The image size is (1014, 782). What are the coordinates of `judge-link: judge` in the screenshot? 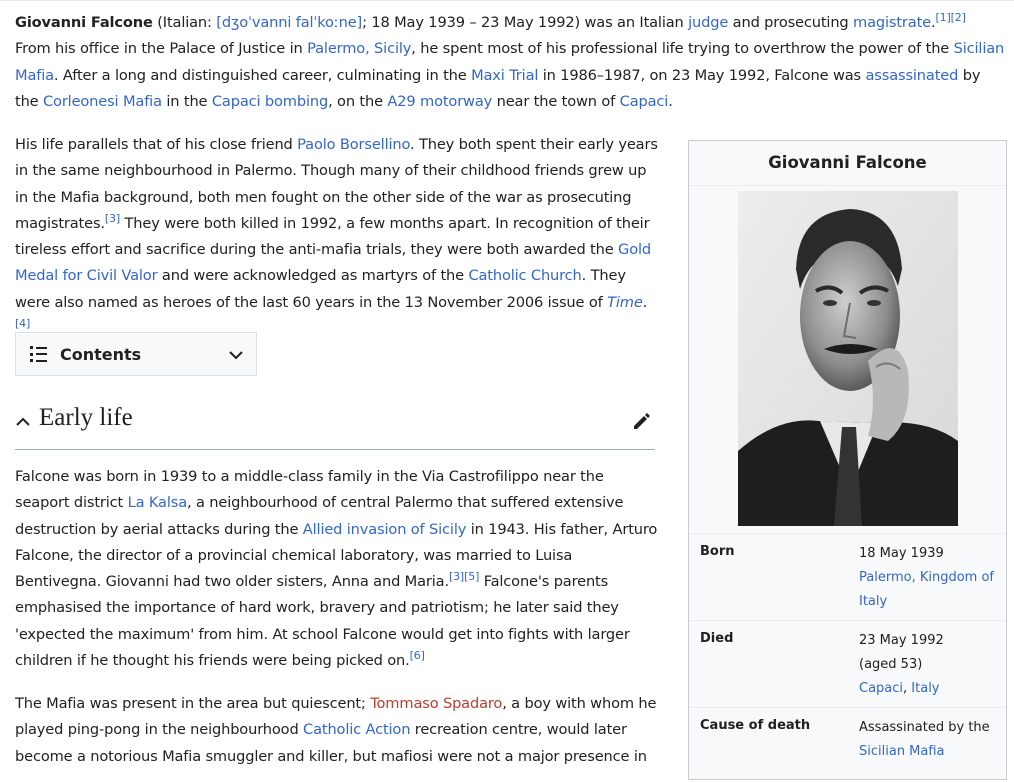 It's located at (708, 22).